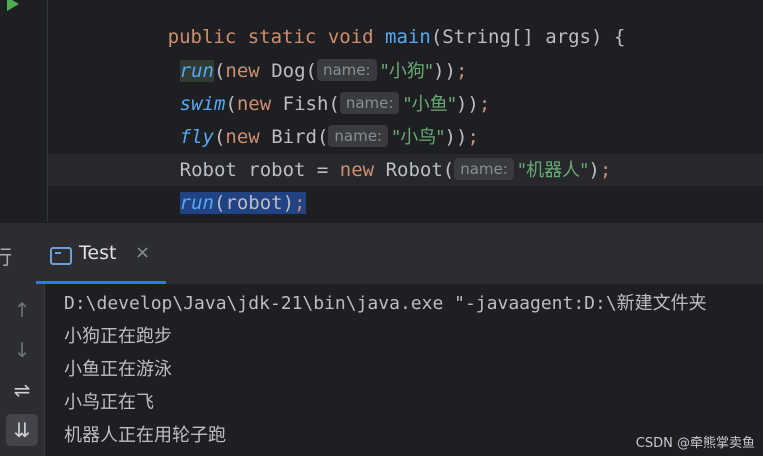  I want to click on code-line-closing-brace: }, so click(139, 202).